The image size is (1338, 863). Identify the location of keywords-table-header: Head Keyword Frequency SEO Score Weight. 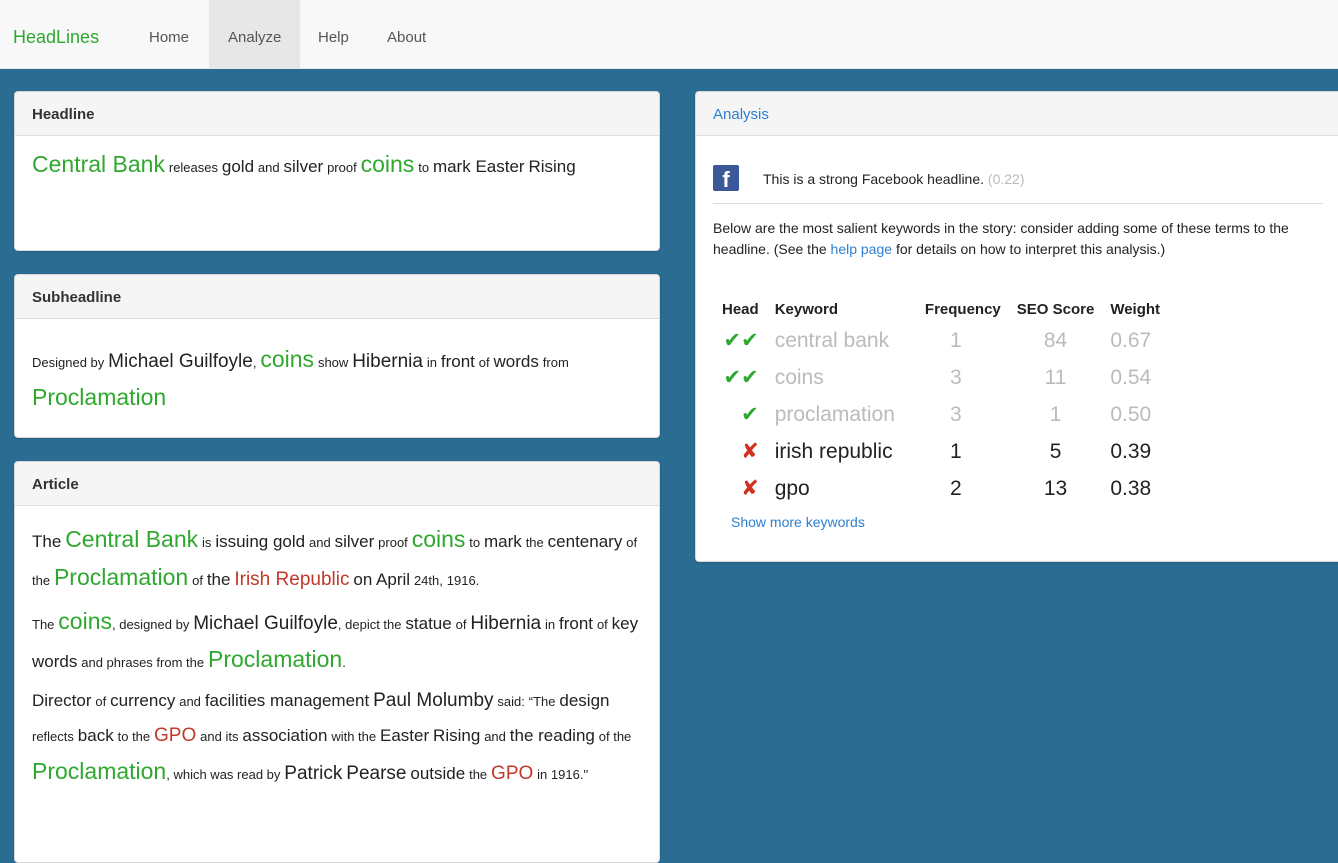
(941, 309).